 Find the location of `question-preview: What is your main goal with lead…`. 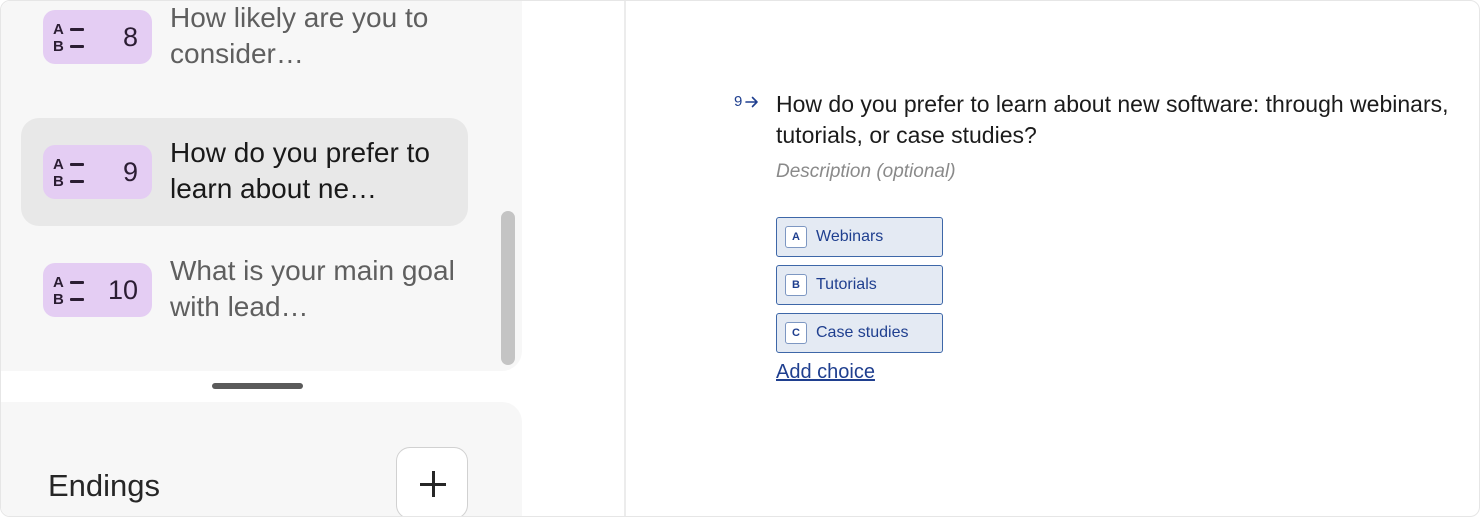

question-preview: What is your main goal with lead… is located at coordinates (312, 288).